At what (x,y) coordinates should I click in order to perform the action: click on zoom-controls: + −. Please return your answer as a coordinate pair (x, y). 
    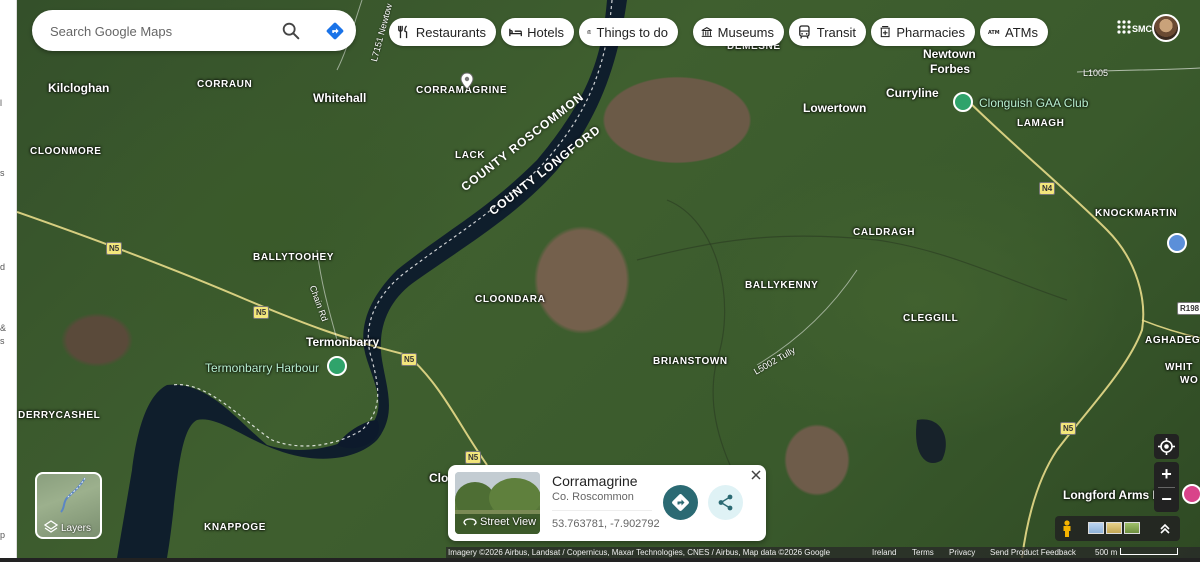
    Looking at the image, I should click on (1166, 487).